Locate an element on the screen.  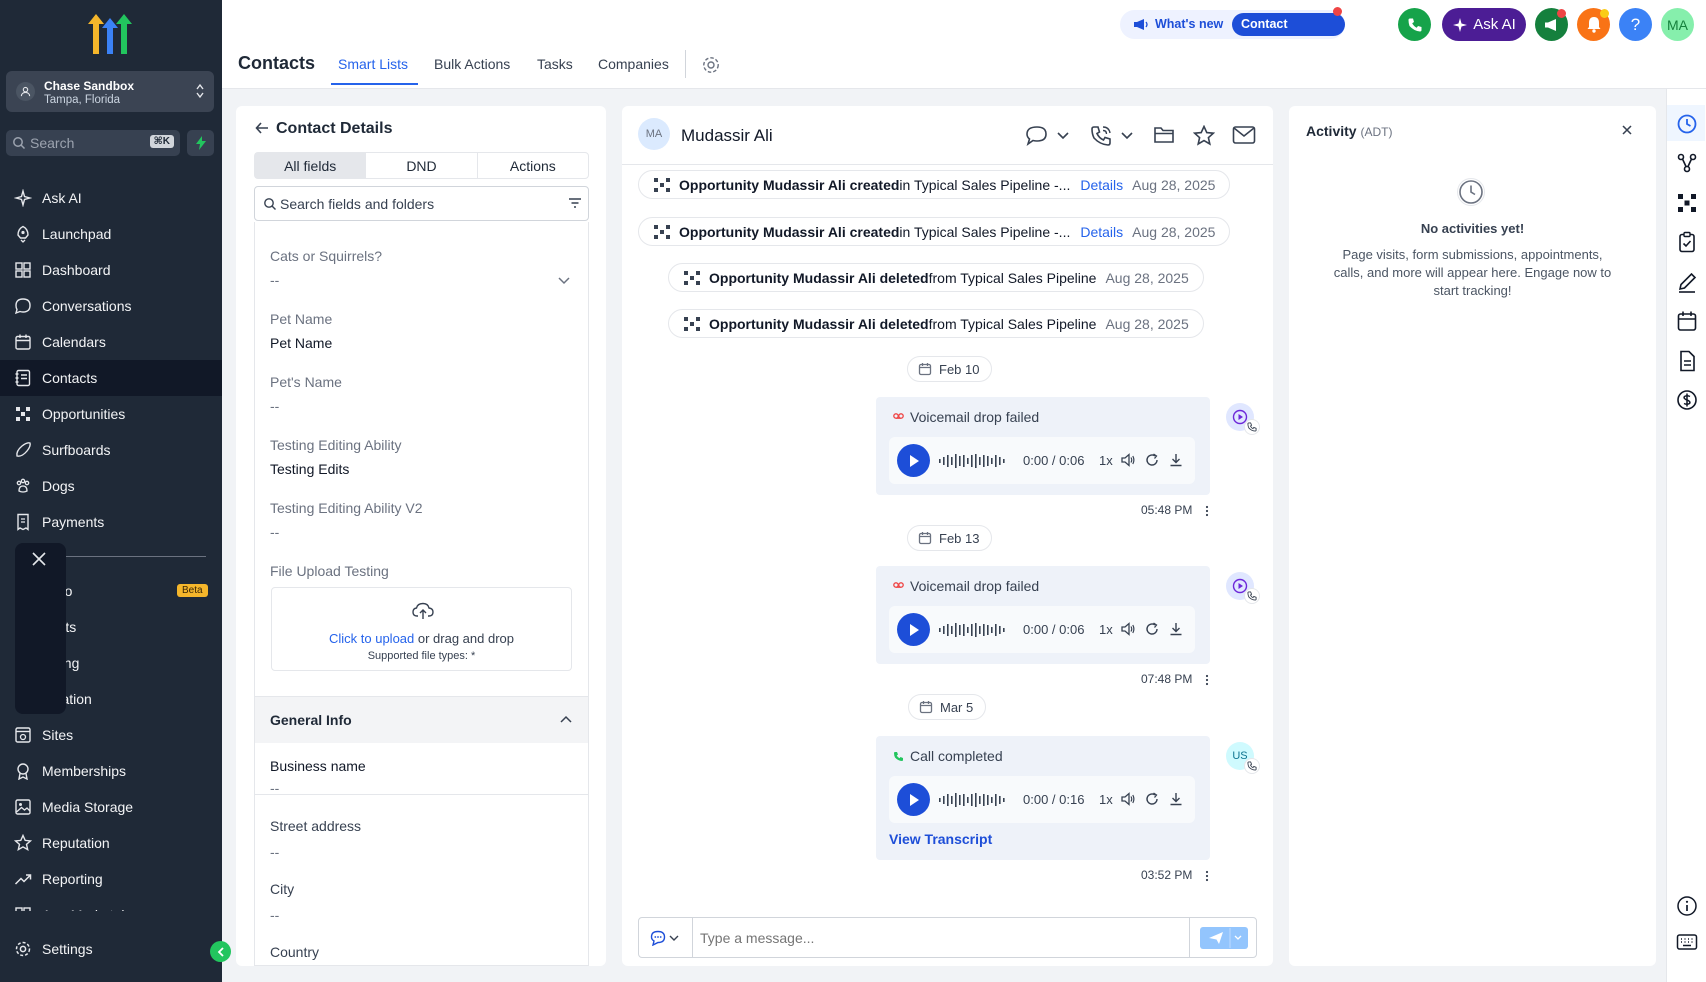
sidebar-item-dashboard: Dashboard is located at coordinates (111, 270).